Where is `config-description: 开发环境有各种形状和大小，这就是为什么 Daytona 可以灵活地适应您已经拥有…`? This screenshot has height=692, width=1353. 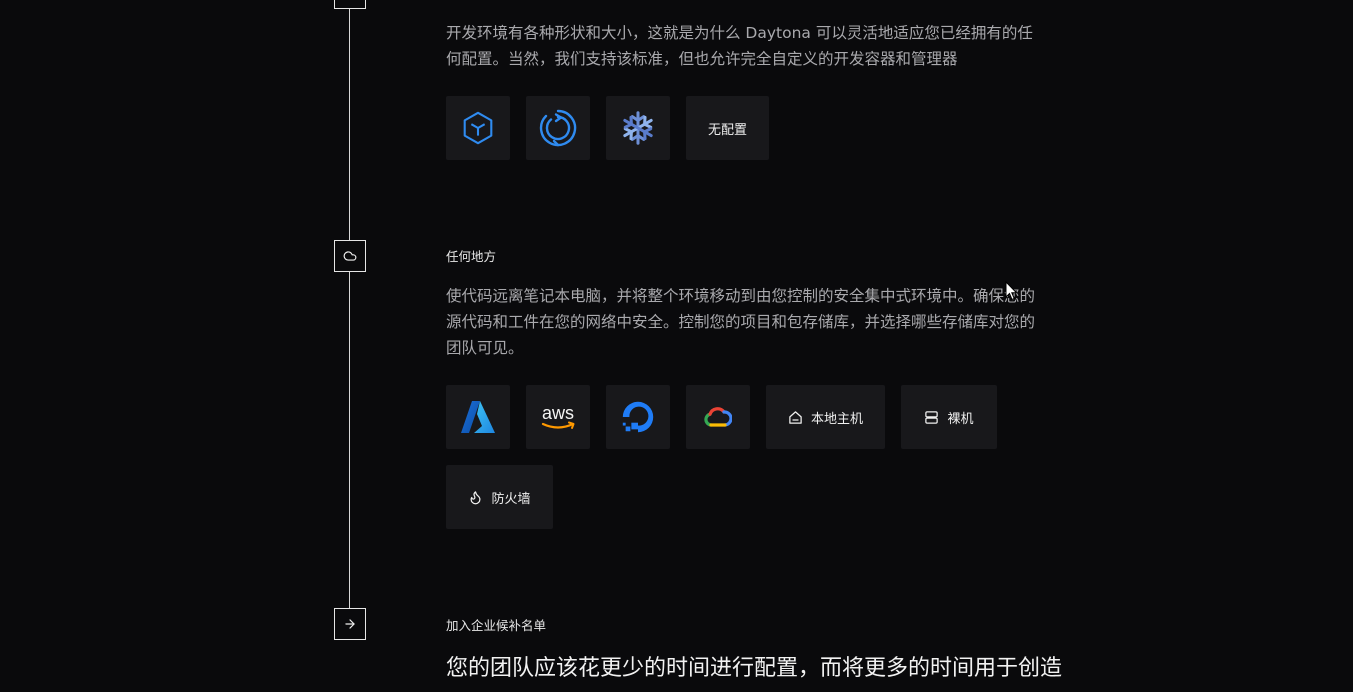
config-description: 开发环境有各种形状和大小，这就是为什么 Daytona 可以灵活地适应您已经拥有… is located at coordinates (739, 46).